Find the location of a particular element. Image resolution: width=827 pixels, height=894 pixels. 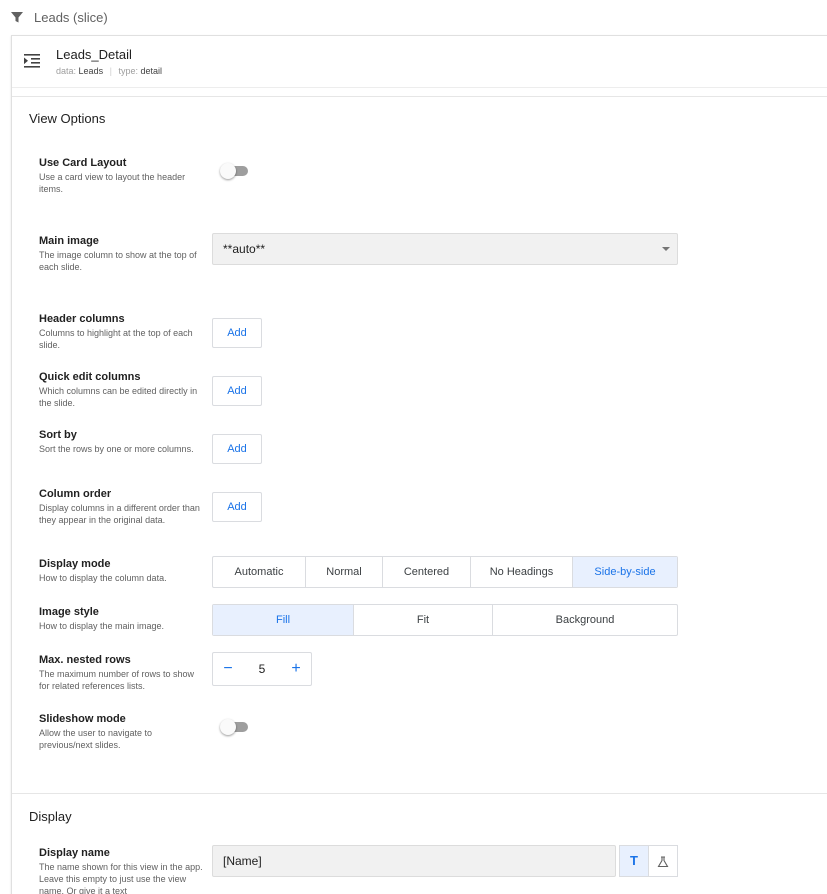

setting-title: Display mode is located at coordinates (75, 564).